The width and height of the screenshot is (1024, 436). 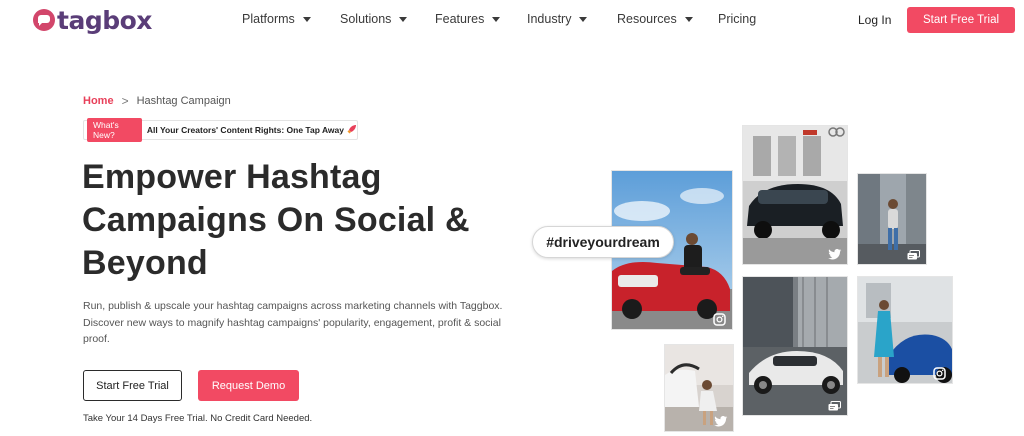 What do you see at coordinates (44, 20) in the screenshot?
I see `logo-icon` at bounding box center [44, 20].